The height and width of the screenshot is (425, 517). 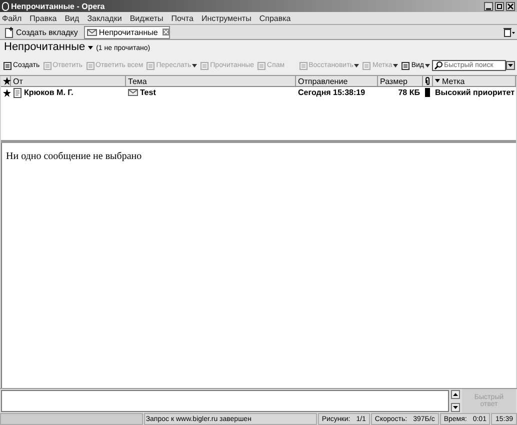 What do you see at coordinates (68, 81) in the screenshot?
I see `column-header: От` at bounding box center [68, 81].